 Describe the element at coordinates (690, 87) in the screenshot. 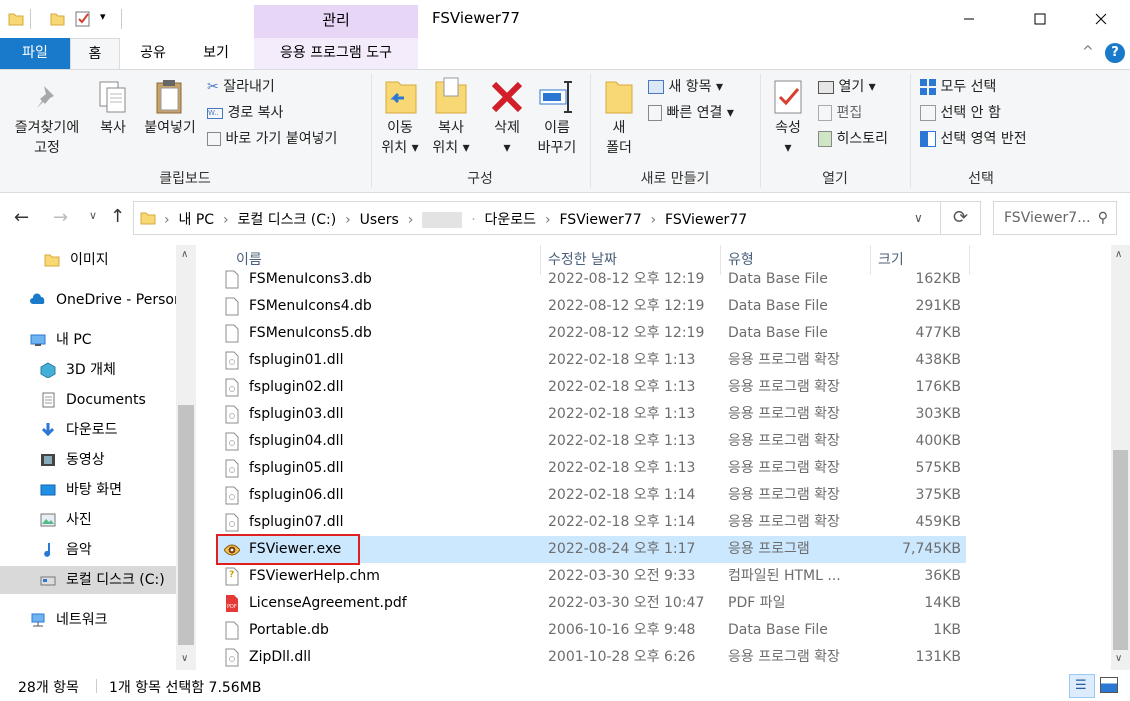

I see `new-item-label: 새 항목` at that location.